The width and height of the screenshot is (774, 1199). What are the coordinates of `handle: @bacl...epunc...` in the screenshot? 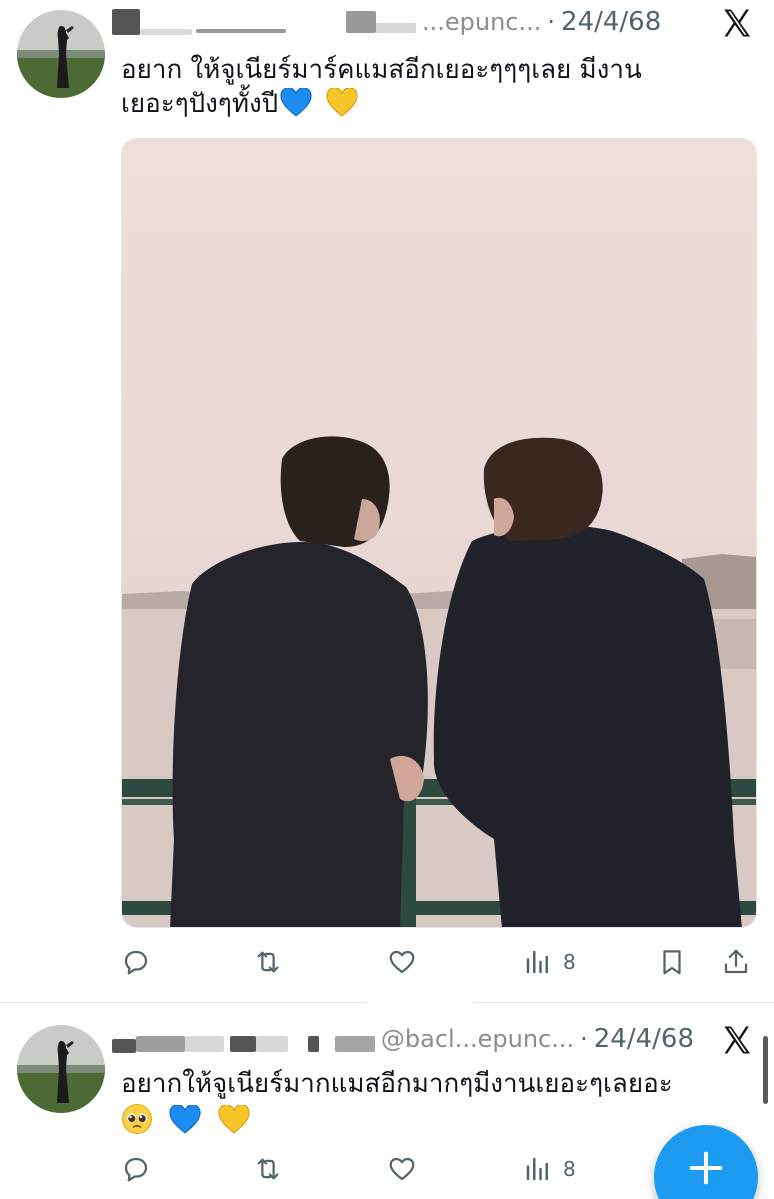 It's located at (477, 1039).